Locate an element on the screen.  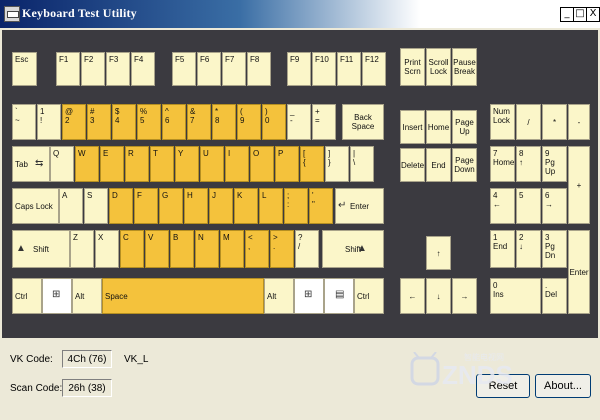
key-num-3: # 3 is located at coordinates (99, 122).